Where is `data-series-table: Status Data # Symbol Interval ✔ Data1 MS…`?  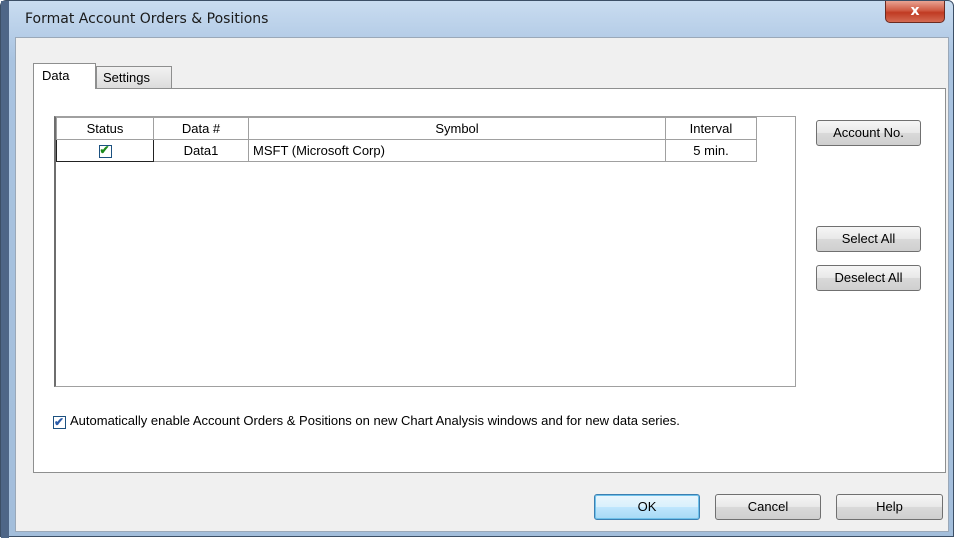 data-series-table: Status Data # Symbol Interval ✔ Data1 MS… is located at coordinates (406, 139).